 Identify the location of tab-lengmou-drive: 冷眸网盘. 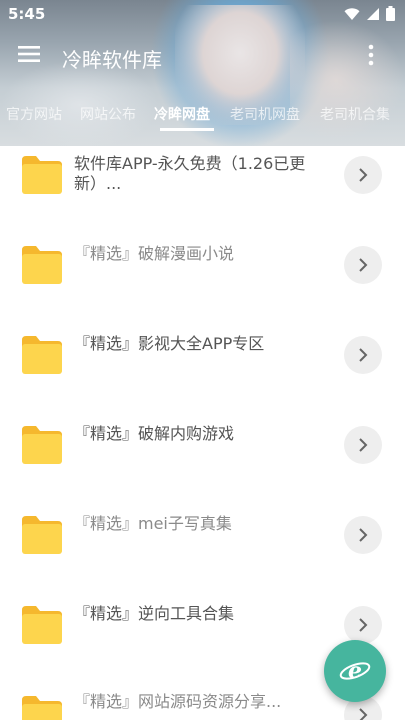
(182, 114).